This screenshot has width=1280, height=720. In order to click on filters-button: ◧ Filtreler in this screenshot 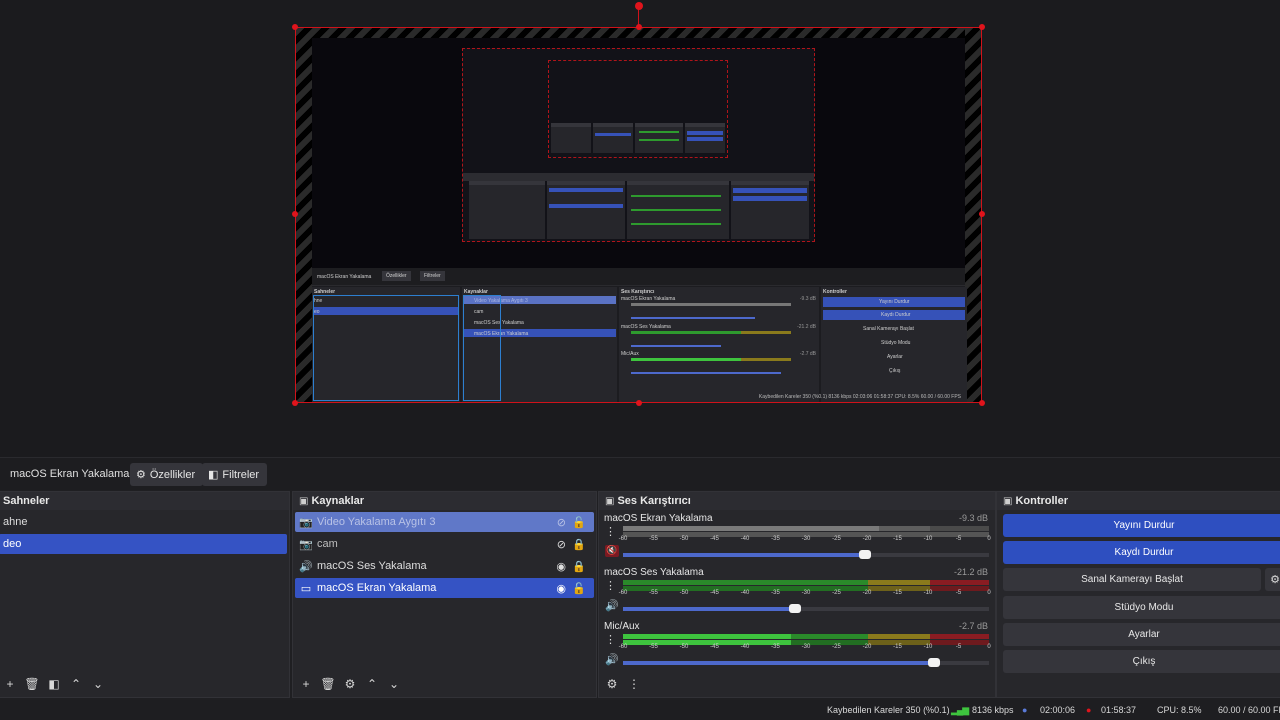, I will do `click(235, 474)`.